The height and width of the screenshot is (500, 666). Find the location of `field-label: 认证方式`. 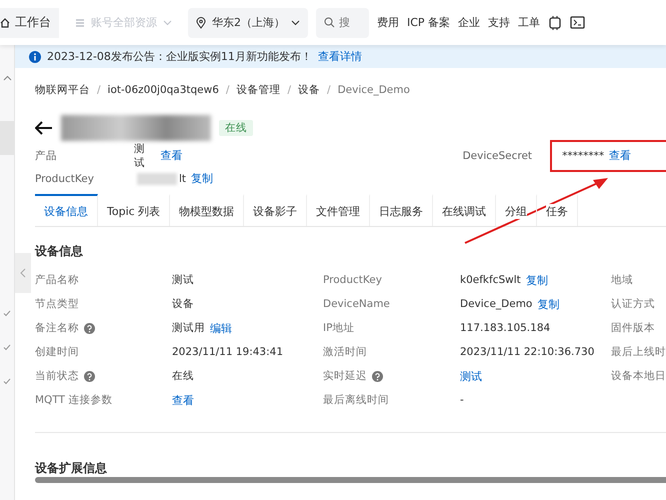

field-label: 认证方式 is located at coordinates (633, 304).